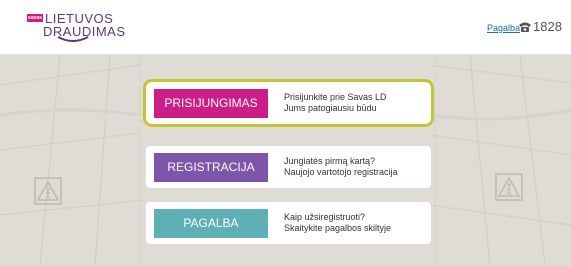  Describe the element at coordinates (325, 217) in the screenshot. I see `help-description-line-1: Kaip užsiregistruoti?` at that location.